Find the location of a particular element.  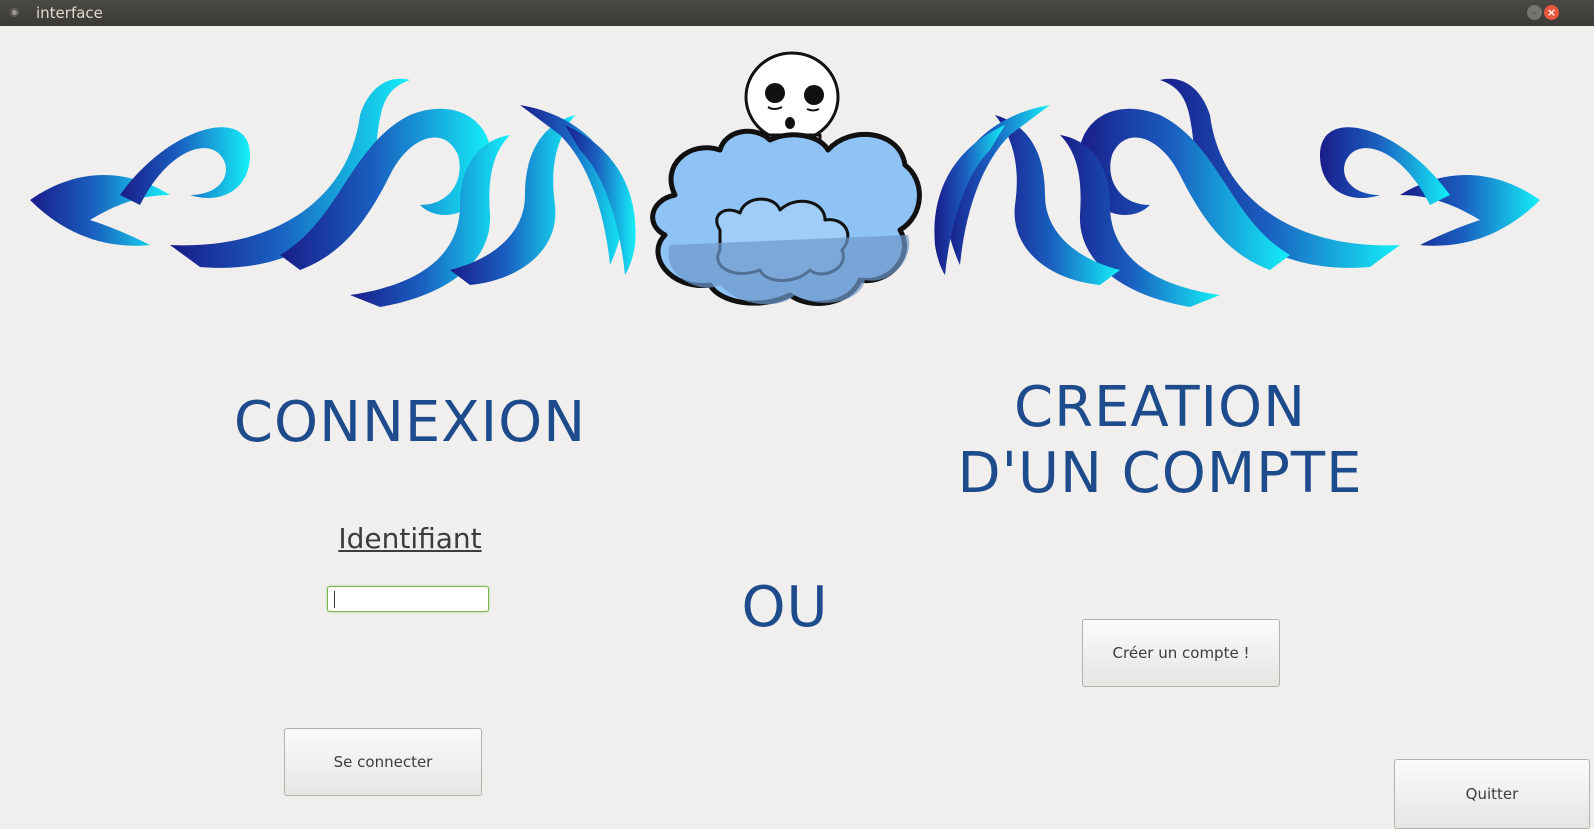

quit-button: Quitter is located at coordinates (1492, 794).